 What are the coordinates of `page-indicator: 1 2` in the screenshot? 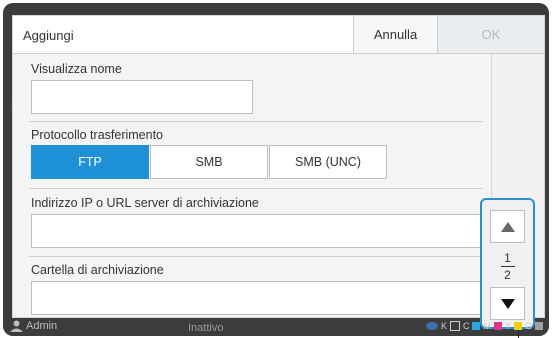 It's located at (507, 266).